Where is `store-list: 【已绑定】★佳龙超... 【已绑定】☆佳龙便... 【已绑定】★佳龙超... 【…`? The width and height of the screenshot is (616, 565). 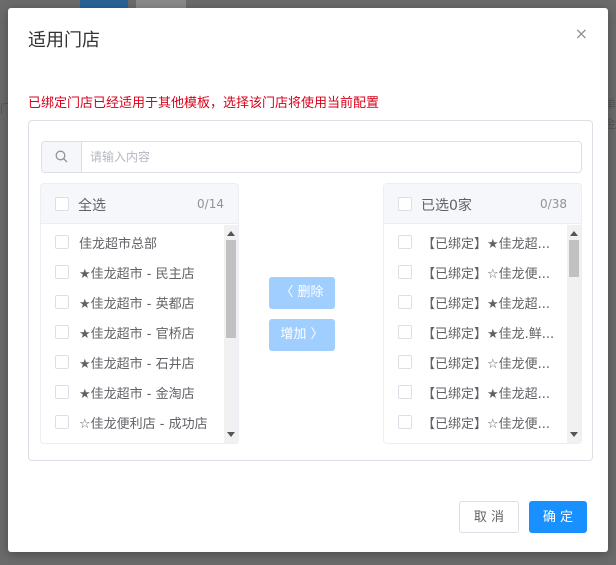
store-list: 【已绑定】★佳龙超... 【已绑定】☆佳龙便... 【已绑定】★佳龙超... 【… is located at coordinates (475, 334).